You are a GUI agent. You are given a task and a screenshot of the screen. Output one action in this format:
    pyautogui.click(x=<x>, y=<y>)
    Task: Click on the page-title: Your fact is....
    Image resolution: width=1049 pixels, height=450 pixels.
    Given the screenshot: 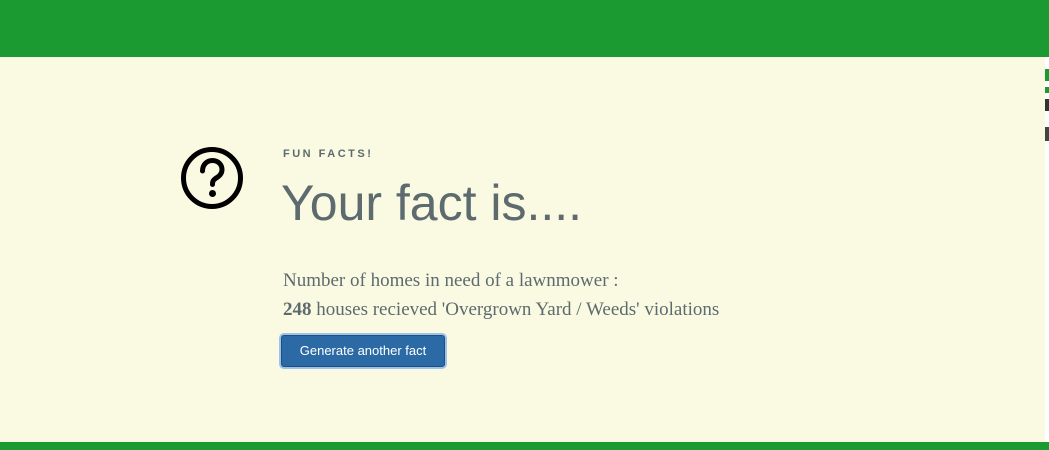 What is the action you would take?
    pyautogui.click(x=432, y=203)
    